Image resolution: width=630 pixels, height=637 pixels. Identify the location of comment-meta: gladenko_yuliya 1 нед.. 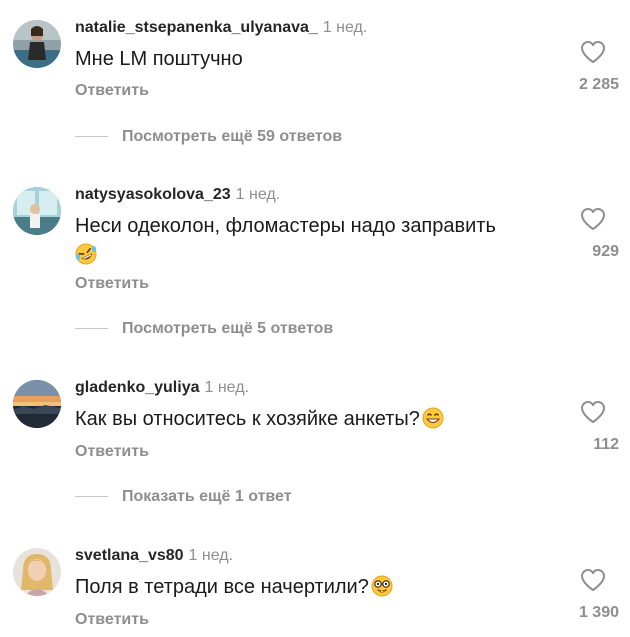
(162, 388).